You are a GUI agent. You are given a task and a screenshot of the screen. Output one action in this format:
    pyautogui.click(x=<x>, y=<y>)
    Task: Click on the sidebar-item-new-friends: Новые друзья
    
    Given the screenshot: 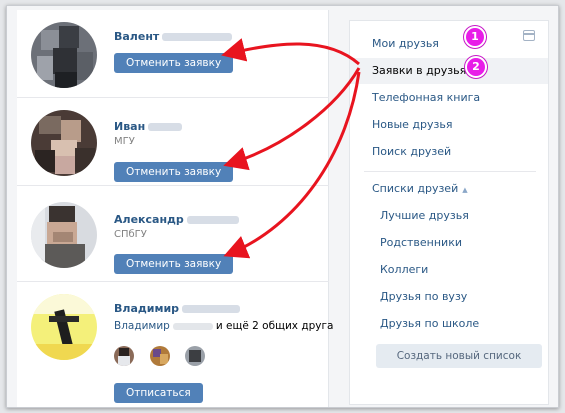 What is the action you would take?
    pyautogui.click(x=449, y=125)
    